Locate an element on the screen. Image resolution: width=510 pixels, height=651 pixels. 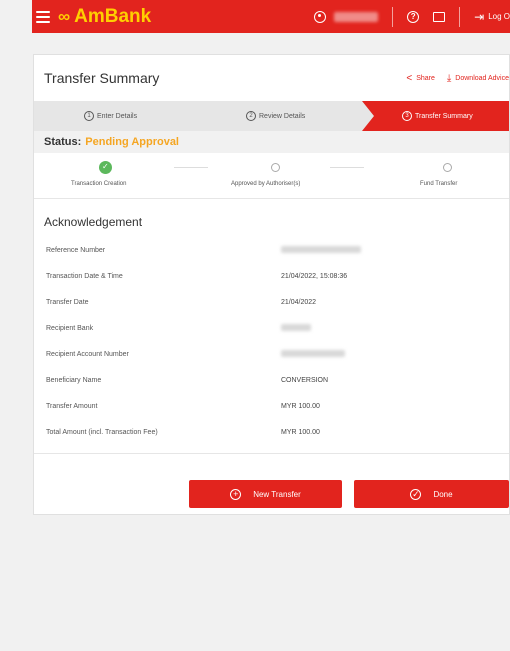
step-label: Review Details is located at coordinates (282, 116).